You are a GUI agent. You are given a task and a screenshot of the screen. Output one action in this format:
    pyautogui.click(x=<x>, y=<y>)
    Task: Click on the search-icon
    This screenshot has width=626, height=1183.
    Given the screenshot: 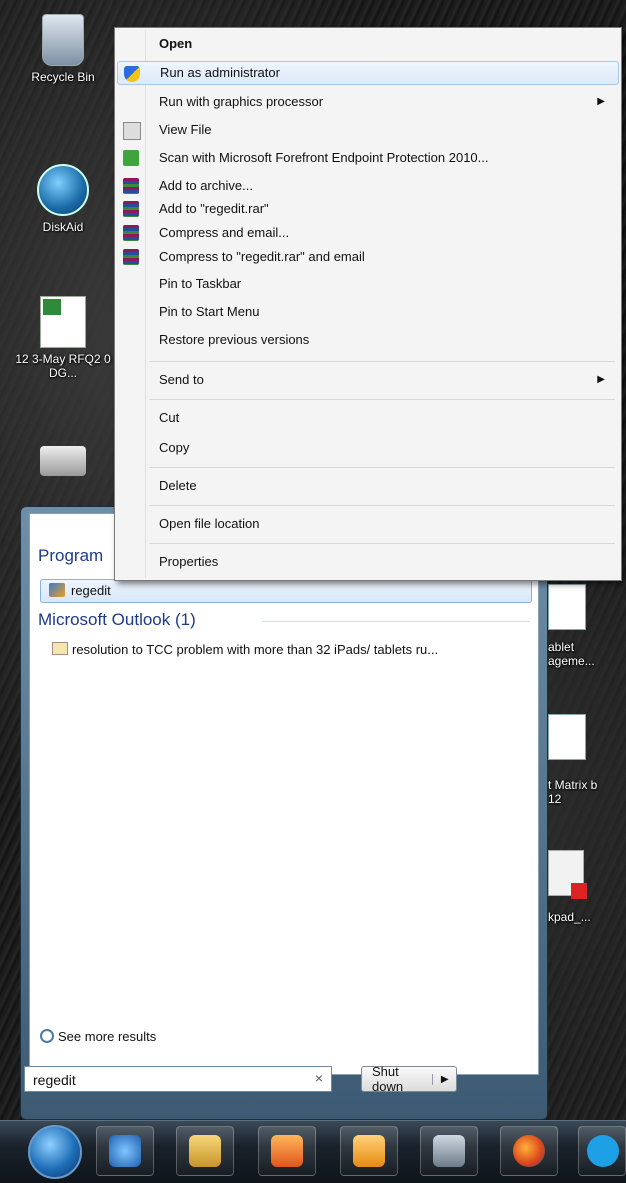 What is the action you would take?
    pyautogui.click(x=47, y=1036)
    